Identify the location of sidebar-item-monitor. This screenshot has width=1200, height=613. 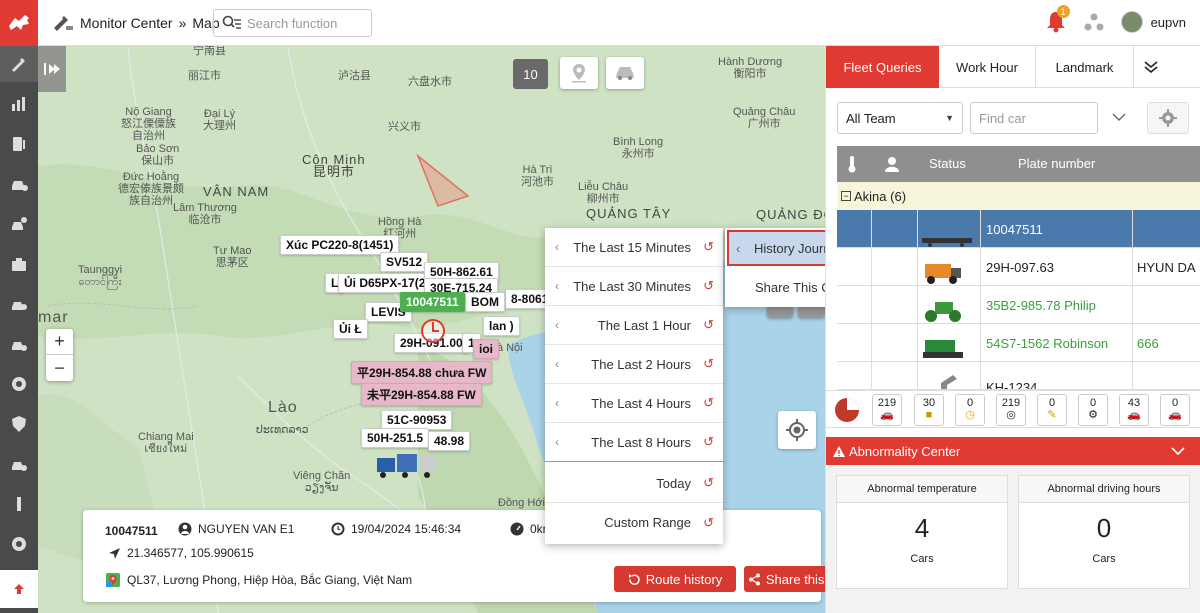
(19, 64).